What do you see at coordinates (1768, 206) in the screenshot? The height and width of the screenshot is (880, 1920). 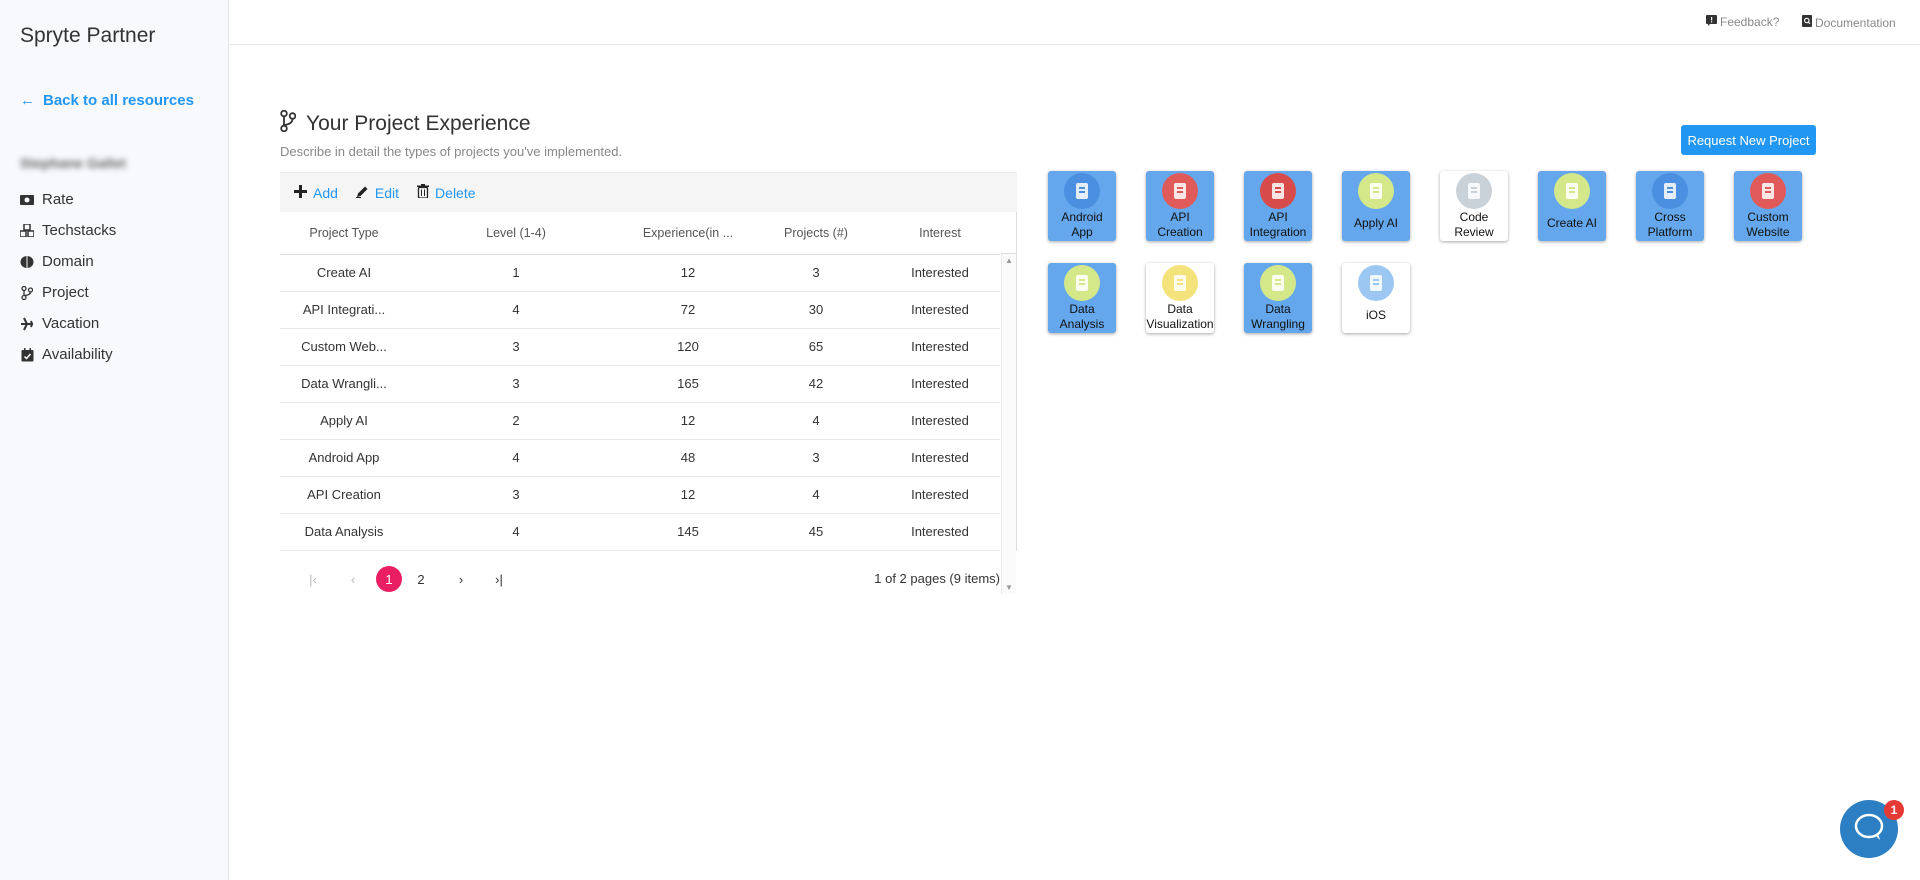 I see `project-tile-custom-website: Custom Website` at bounding box center [1768, 206].